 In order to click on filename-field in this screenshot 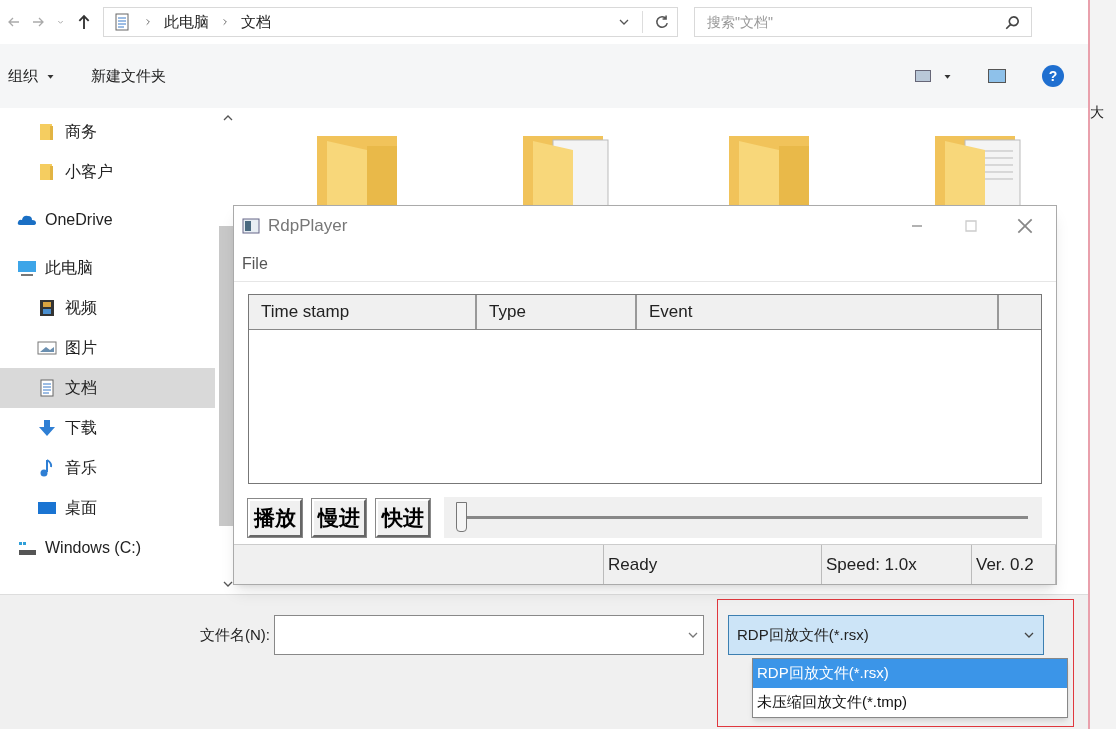, I will do `click(489, 635)`.